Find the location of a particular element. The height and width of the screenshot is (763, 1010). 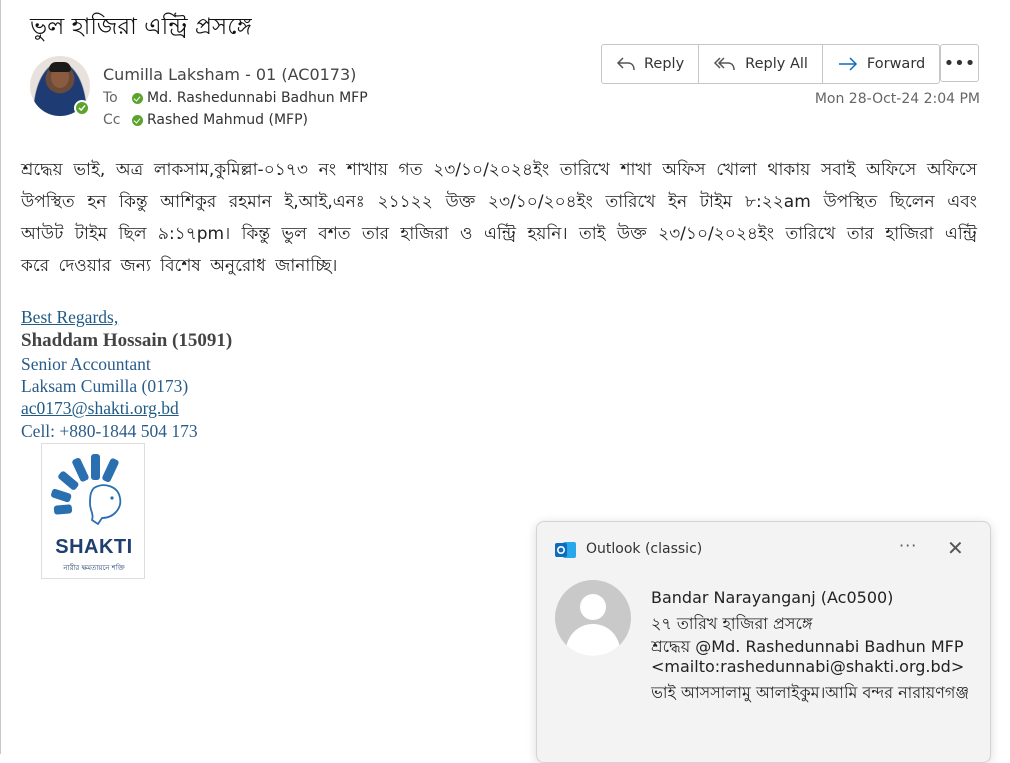

more-actions-button: ••• is located at coordinates (959, 63).